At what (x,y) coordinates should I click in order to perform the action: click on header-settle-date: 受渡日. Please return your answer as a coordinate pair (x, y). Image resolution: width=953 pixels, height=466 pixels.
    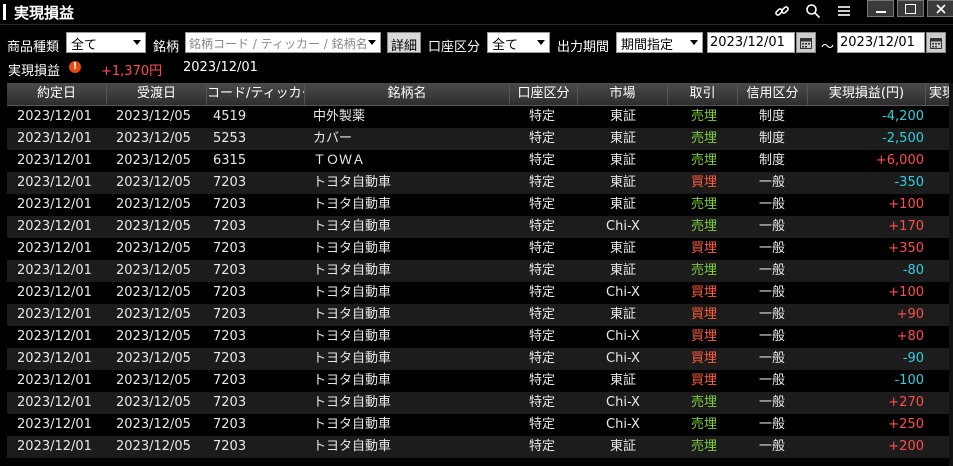
    Looking at the image, I should click on (157, 94).